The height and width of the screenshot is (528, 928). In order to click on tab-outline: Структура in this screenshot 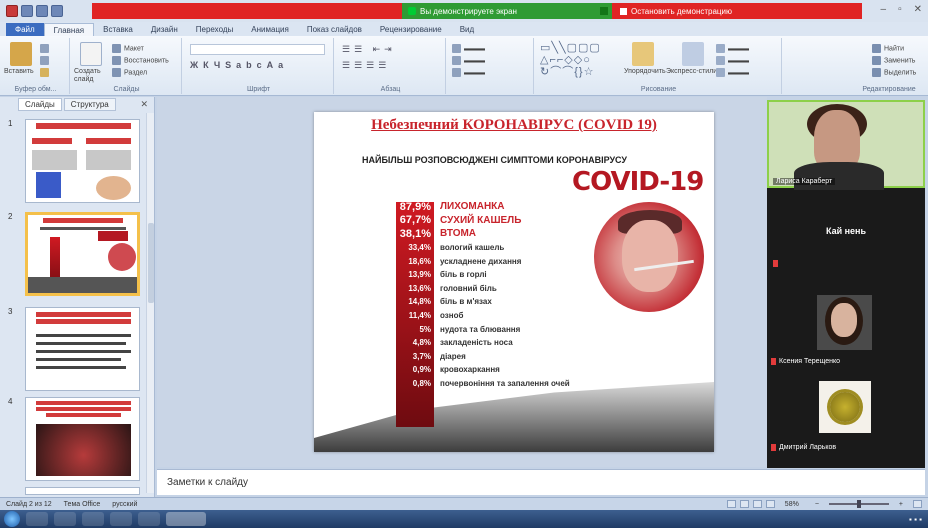, I will do `click(89, 104)`.